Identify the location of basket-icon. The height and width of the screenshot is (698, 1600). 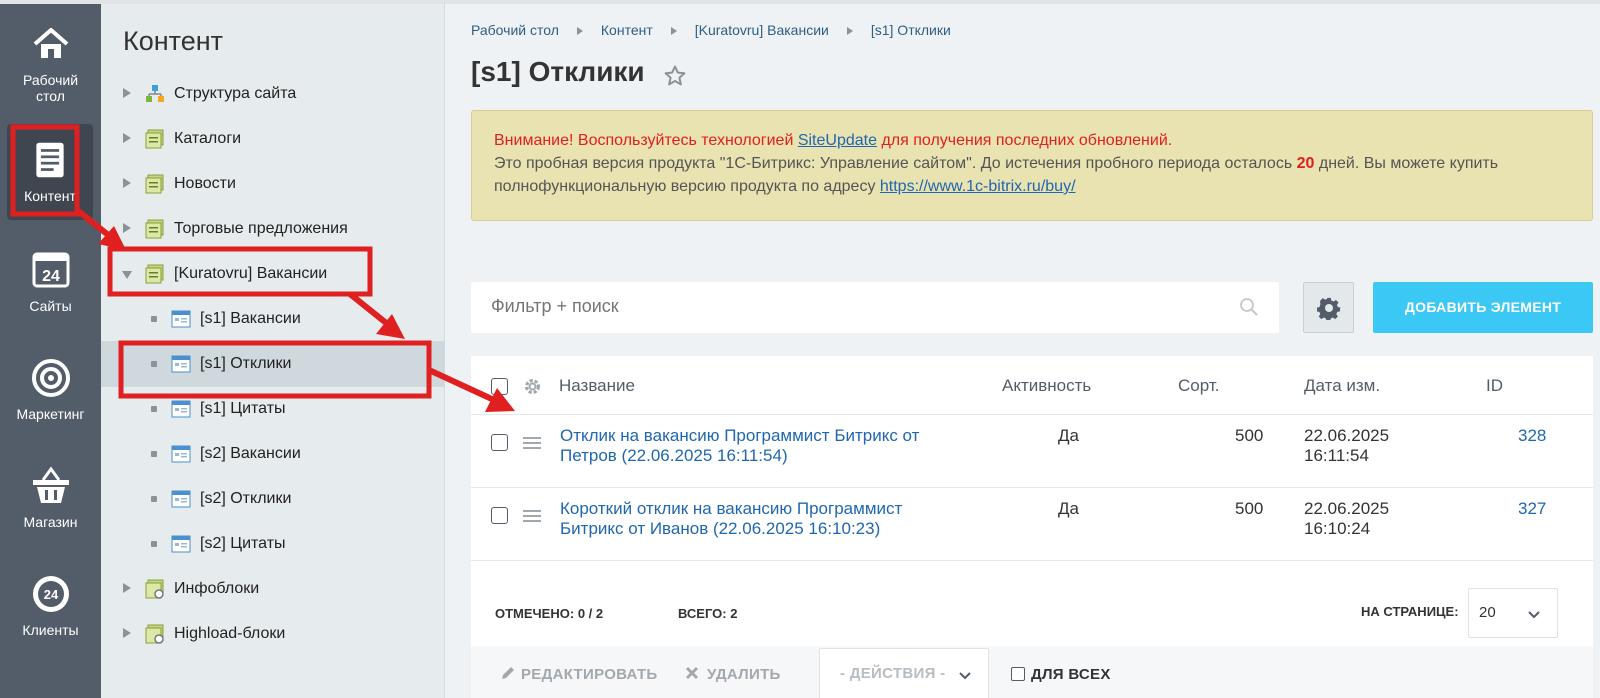
(50, 484).